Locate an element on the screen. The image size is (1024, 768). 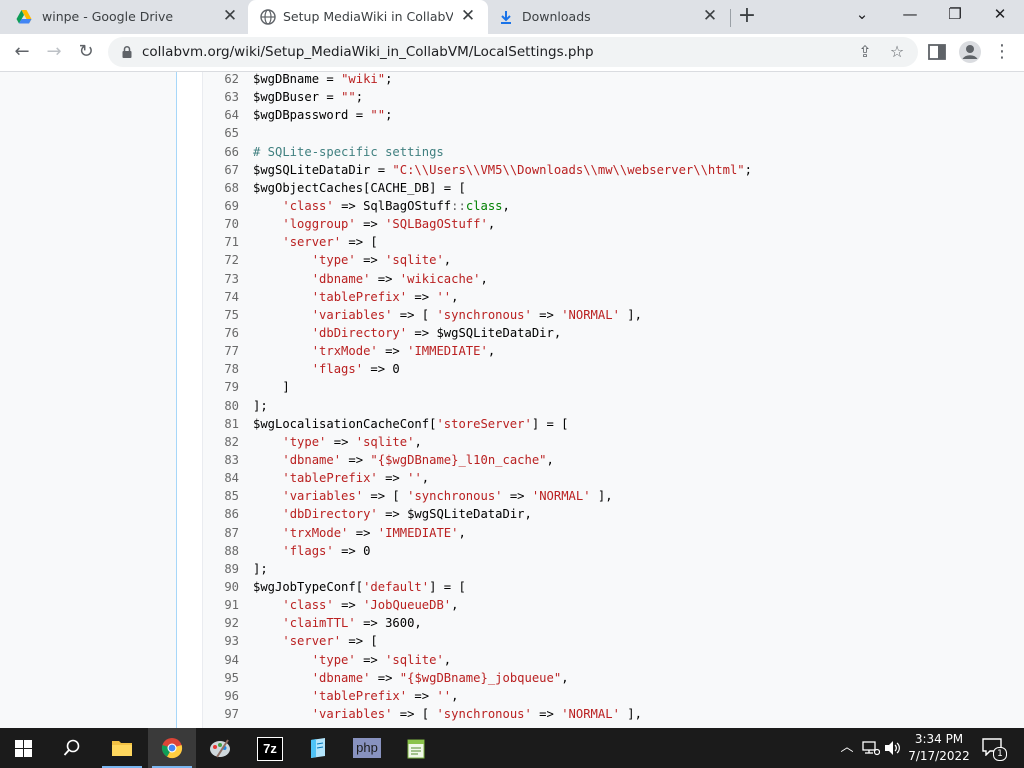
code-token: "wiki" is located at coordinates (363, 79).